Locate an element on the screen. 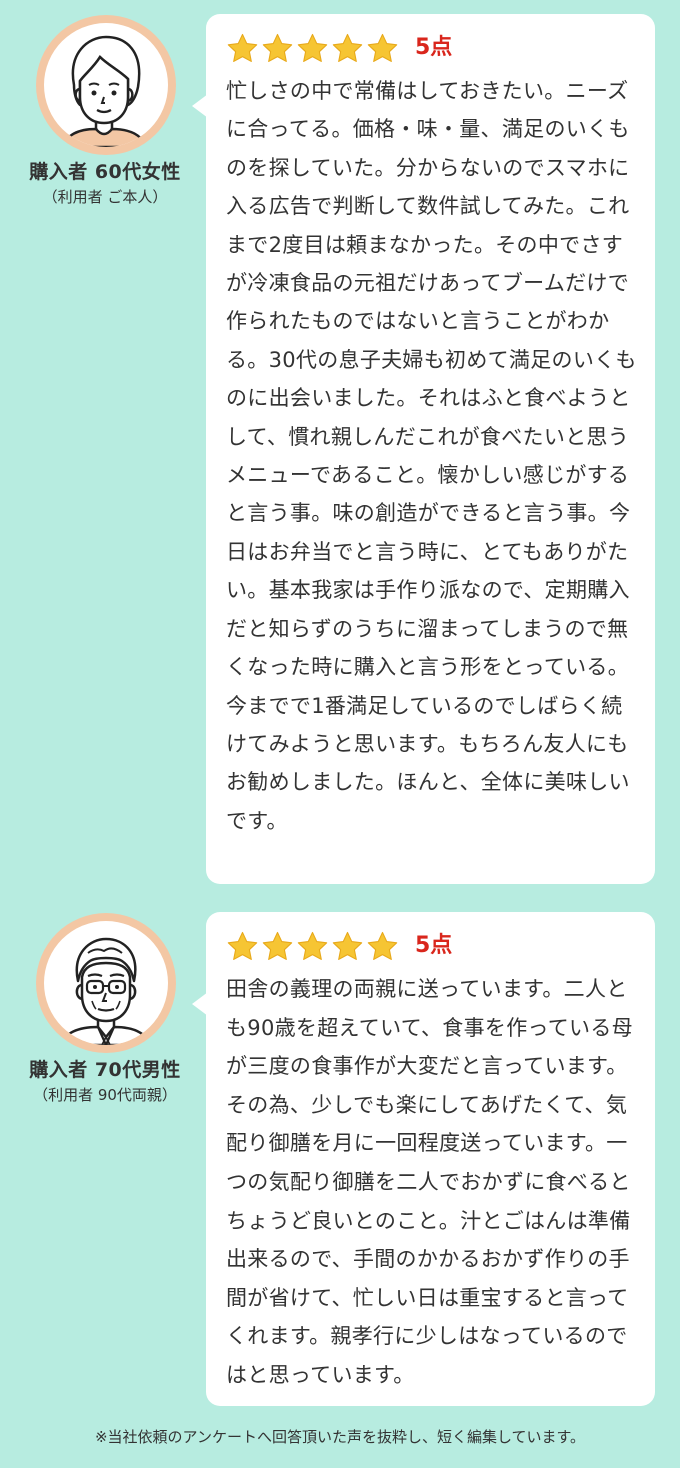 The height and width of the screenshot is (1468, 680). reviewer-persona: 購入者 70代男性 （利用者 90代両親） is located at coordinates (105, 1081).